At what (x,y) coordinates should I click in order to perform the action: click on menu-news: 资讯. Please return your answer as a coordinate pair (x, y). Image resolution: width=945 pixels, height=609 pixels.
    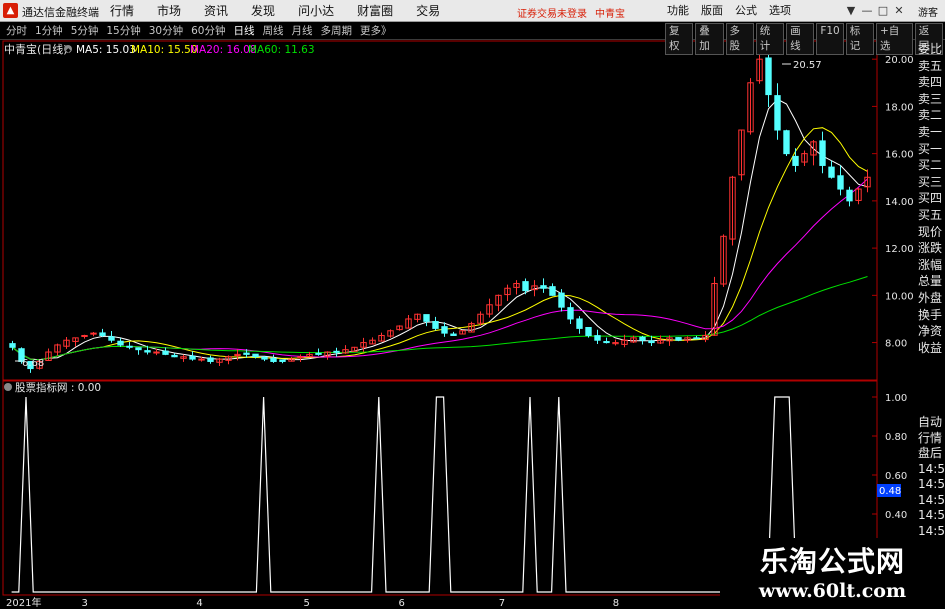
    Looking at the image, I should click on (216, 11).